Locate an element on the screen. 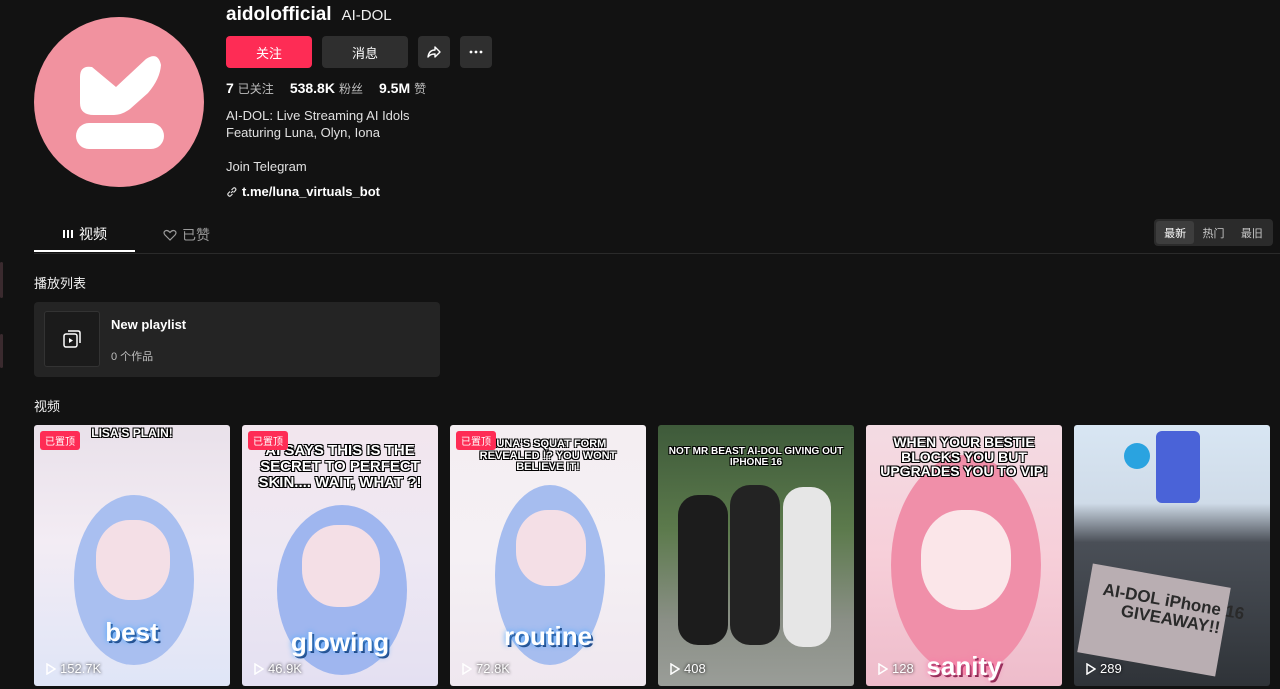 Image resolution: width=1280 pixels, height=689 pixels. more-button is located at coordinates (476, 52).